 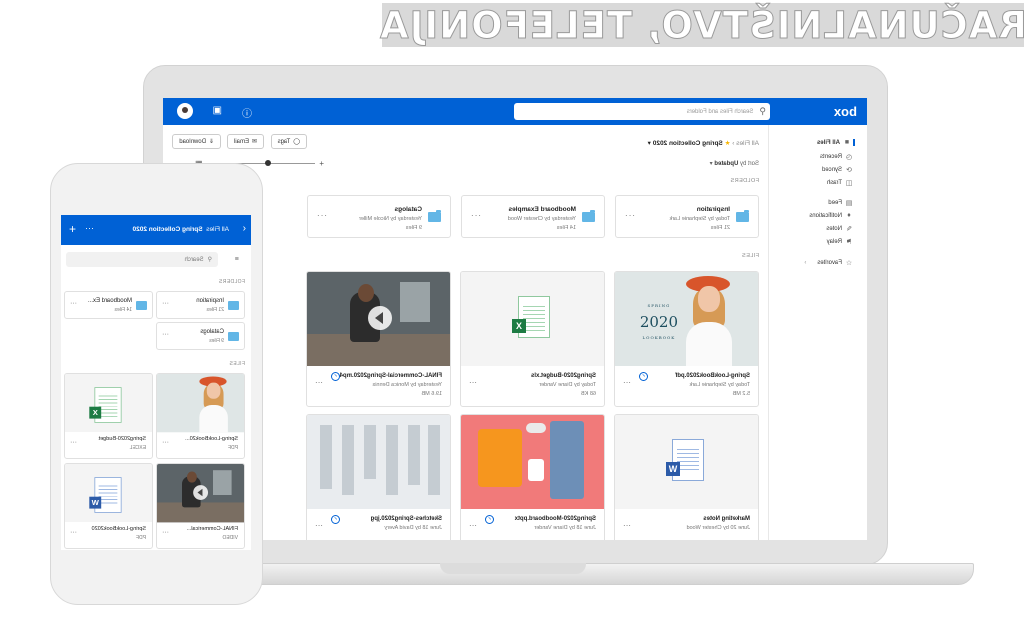 What do you see at coordinates (216, 341) in the screenshot?
I see `folder-count: 9 Files` at bounding box center [216, 341].